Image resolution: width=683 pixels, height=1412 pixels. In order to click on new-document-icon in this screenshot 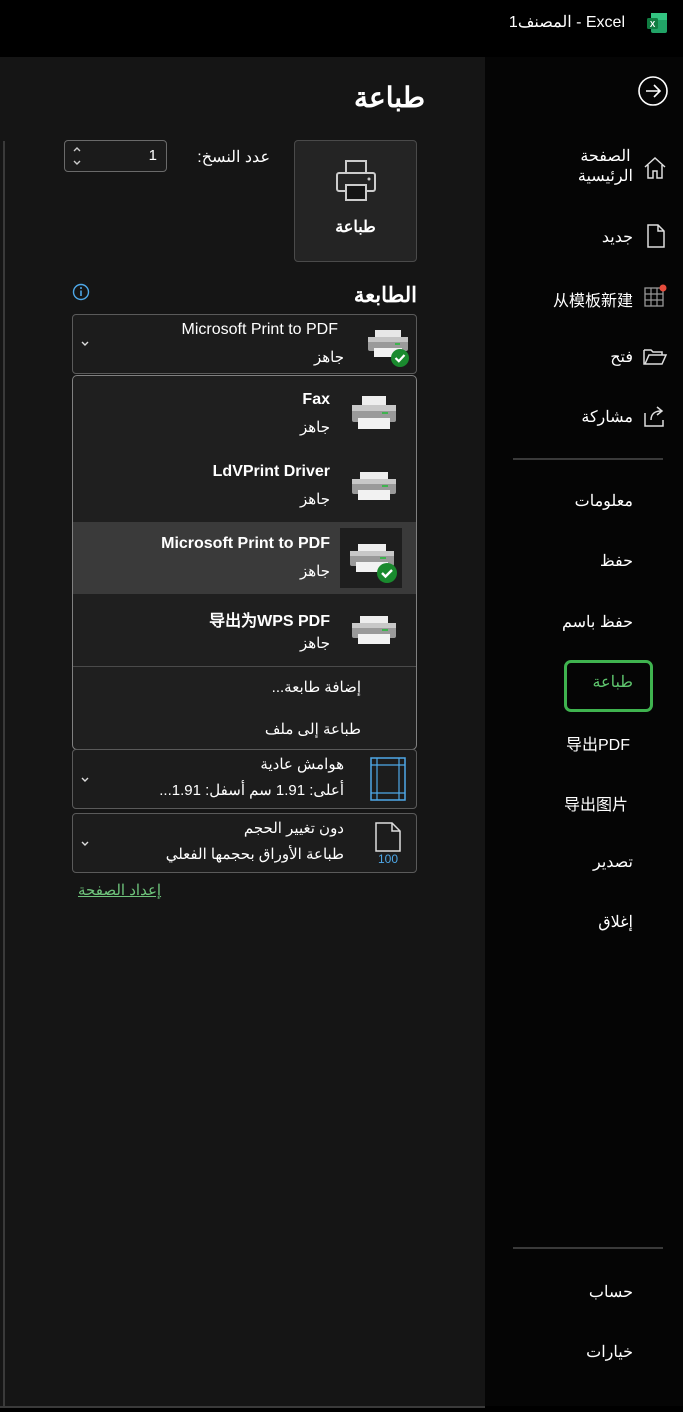, I will do `click(656, 236)`.